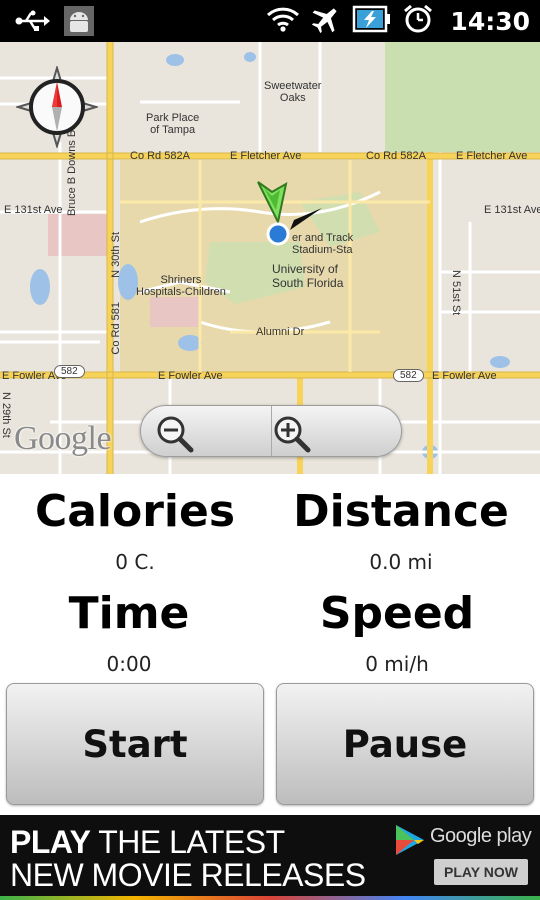 This screenshot has height=900, width=540. I want to click on zoom-out-button, so click(206, 431).